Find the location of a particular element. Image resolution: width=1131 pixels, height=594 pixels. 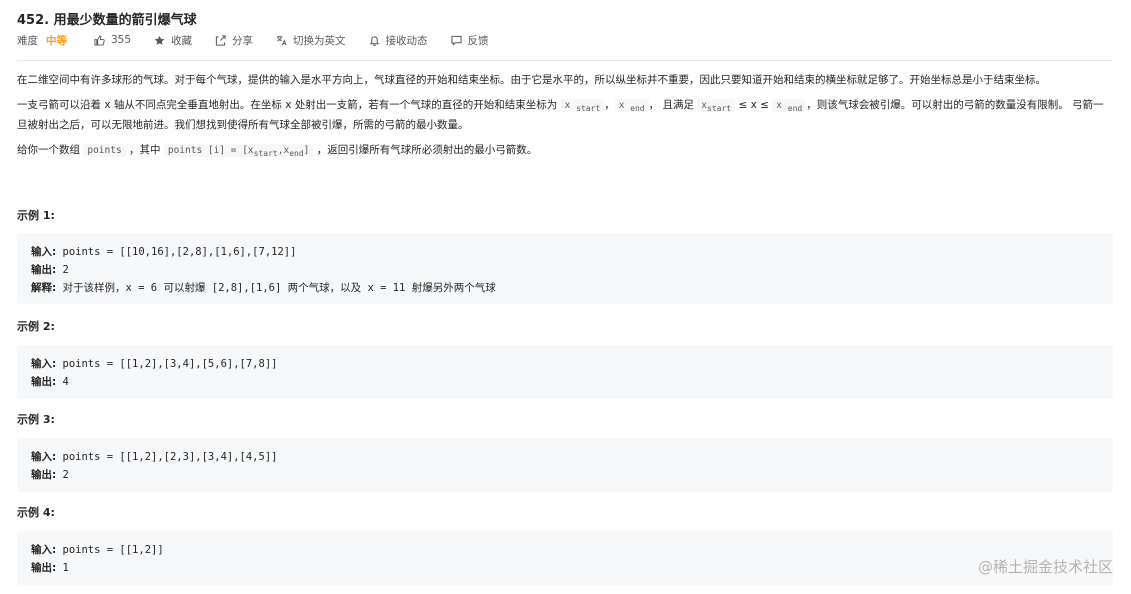

example-block: 输入: points = [[1,2]] 输出: 1 is located at coordinates (565, 558).